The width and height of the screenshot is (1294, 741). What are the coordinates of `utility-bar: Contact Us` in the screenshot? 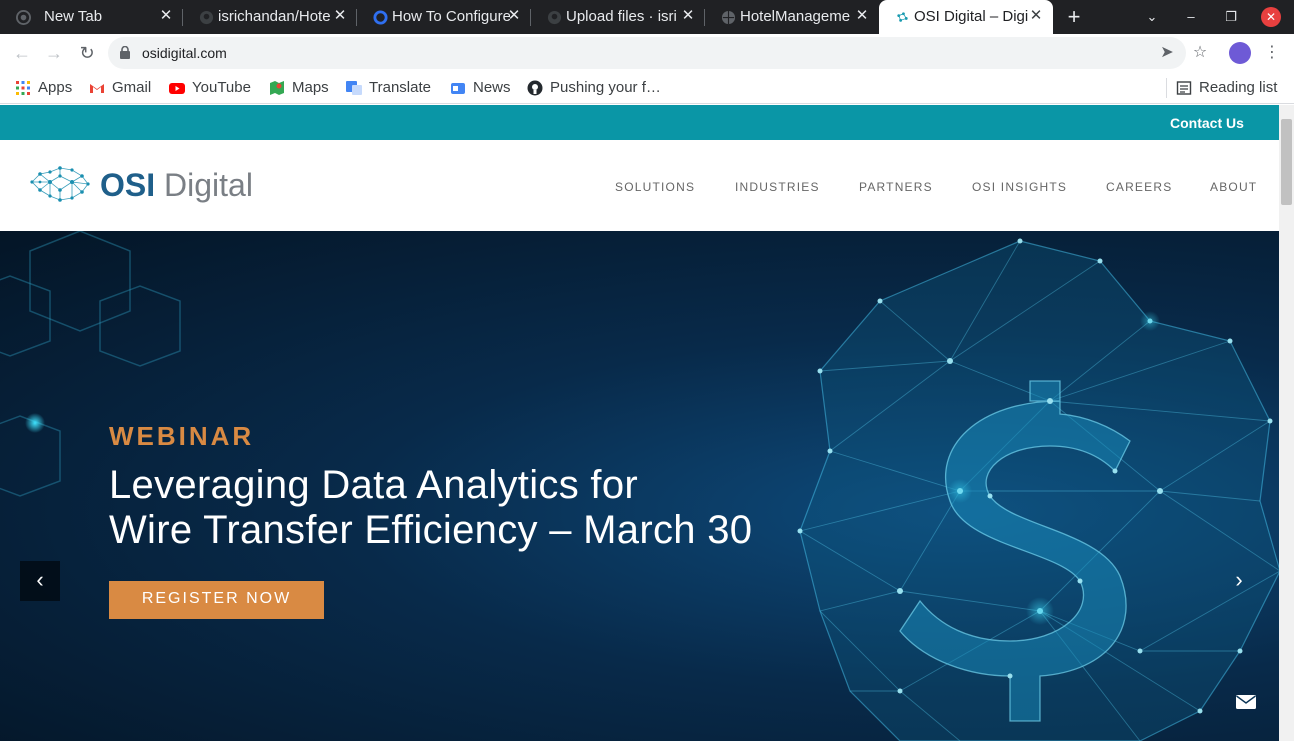 It's located at (639, 122).